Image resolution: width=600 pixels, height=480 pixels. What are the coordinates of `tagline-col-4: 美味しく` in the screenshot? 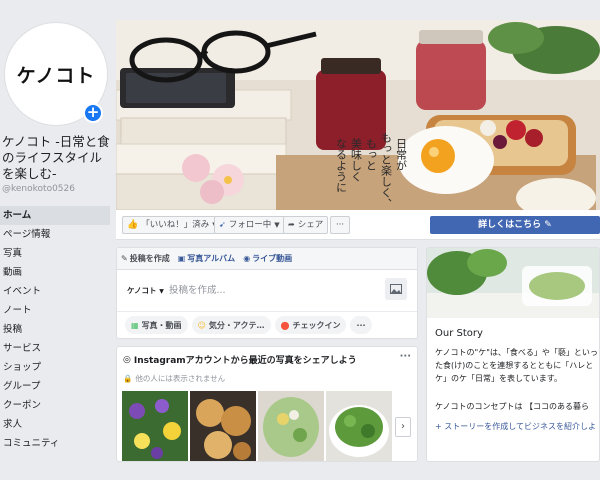 It's located at (356, 160).